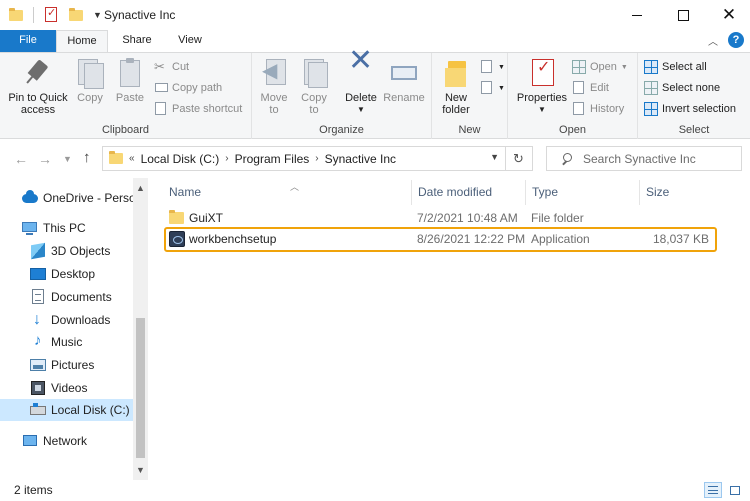 This screenshot has height=501, width=750. Describe the element at coordinates (140, 388) in the screenshot. I see `scroll-thumb` at that location.